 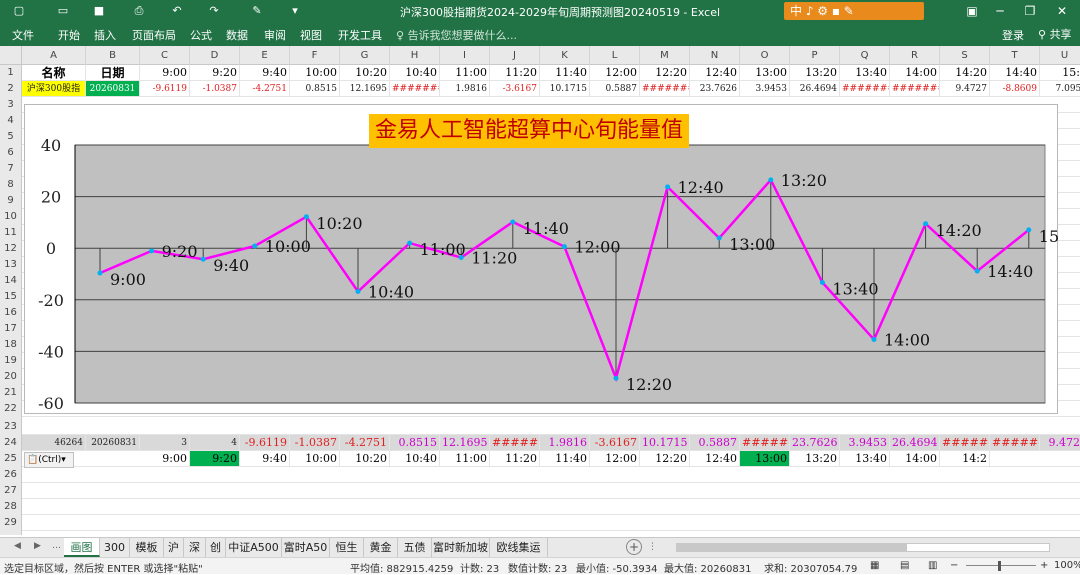 I want to click on horizontal-scrollbar, so click(x=863, y=547).